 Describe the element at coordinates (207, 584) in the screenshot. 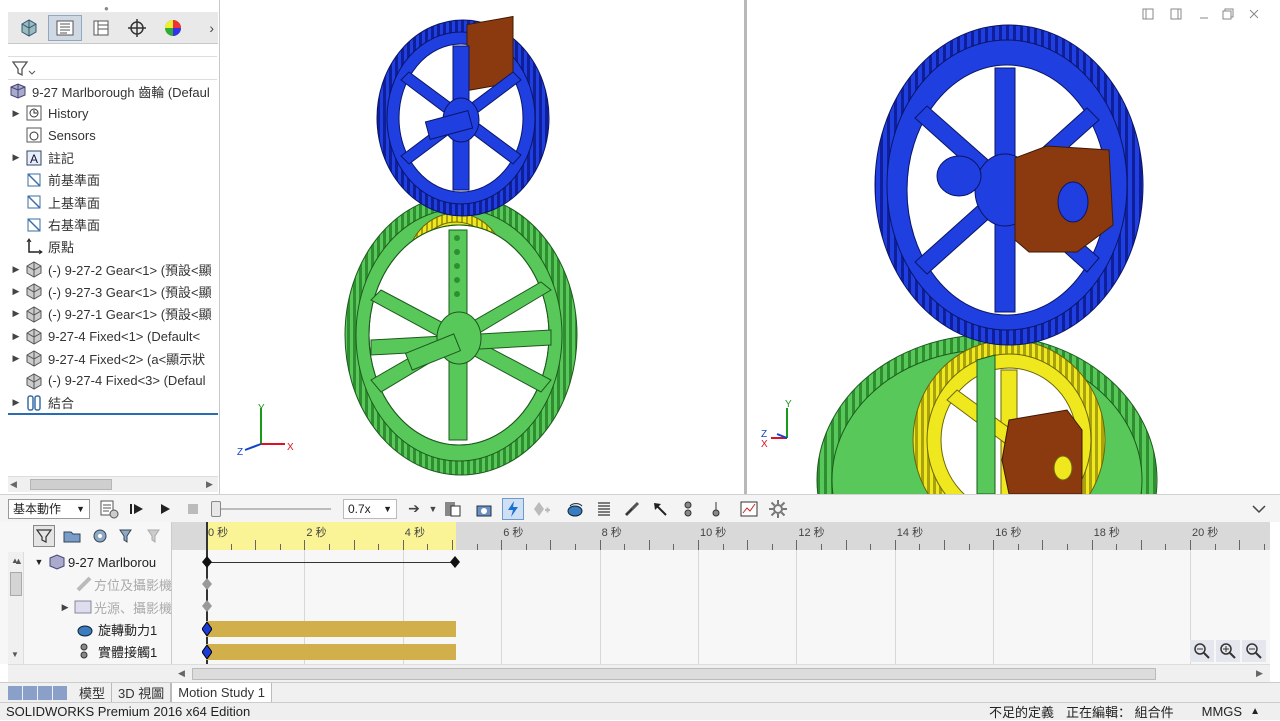

I see `key-point-orientation` at that location.